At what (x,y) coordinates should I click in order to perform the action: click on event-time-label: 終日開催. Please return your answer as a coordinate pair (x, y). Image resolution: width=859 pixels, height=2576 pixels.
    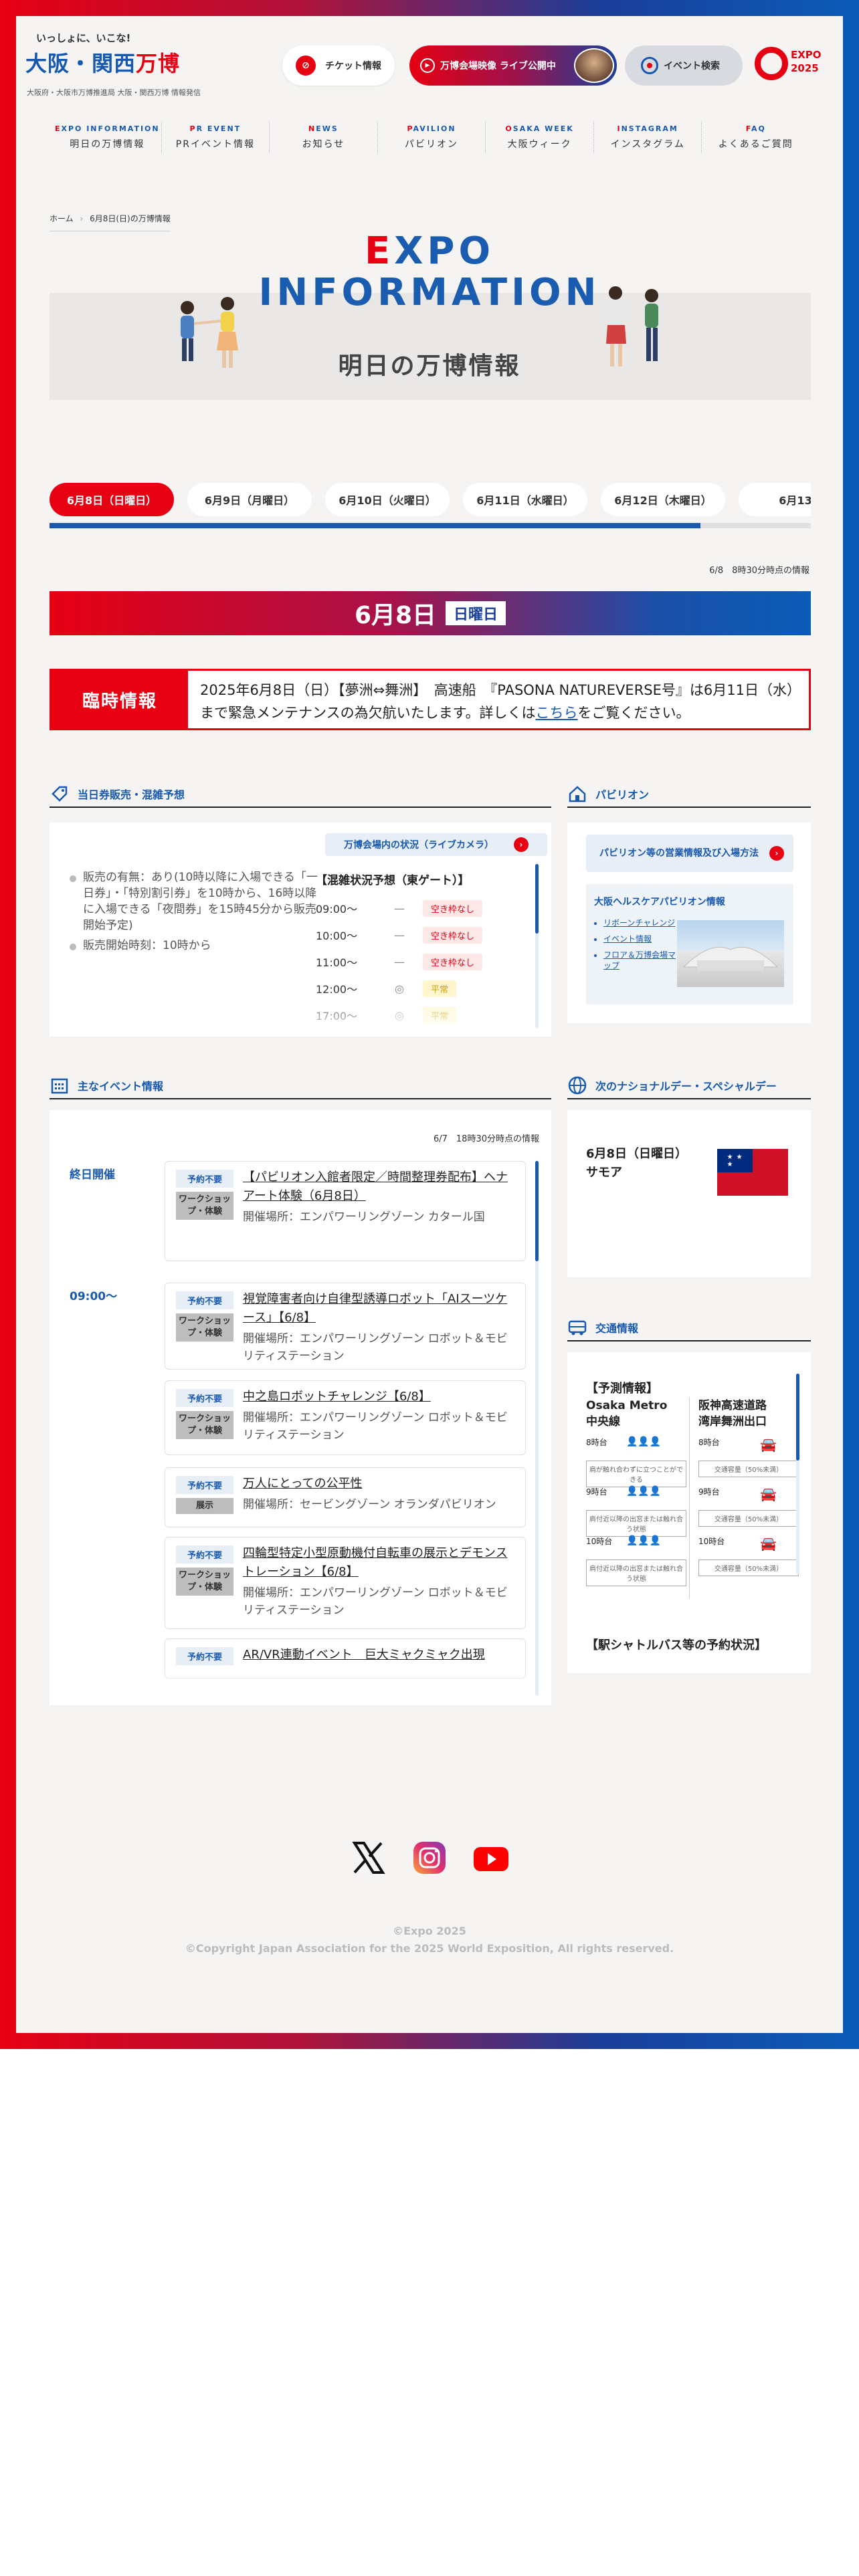
    Looking at the image, I should click on (92, 1175).